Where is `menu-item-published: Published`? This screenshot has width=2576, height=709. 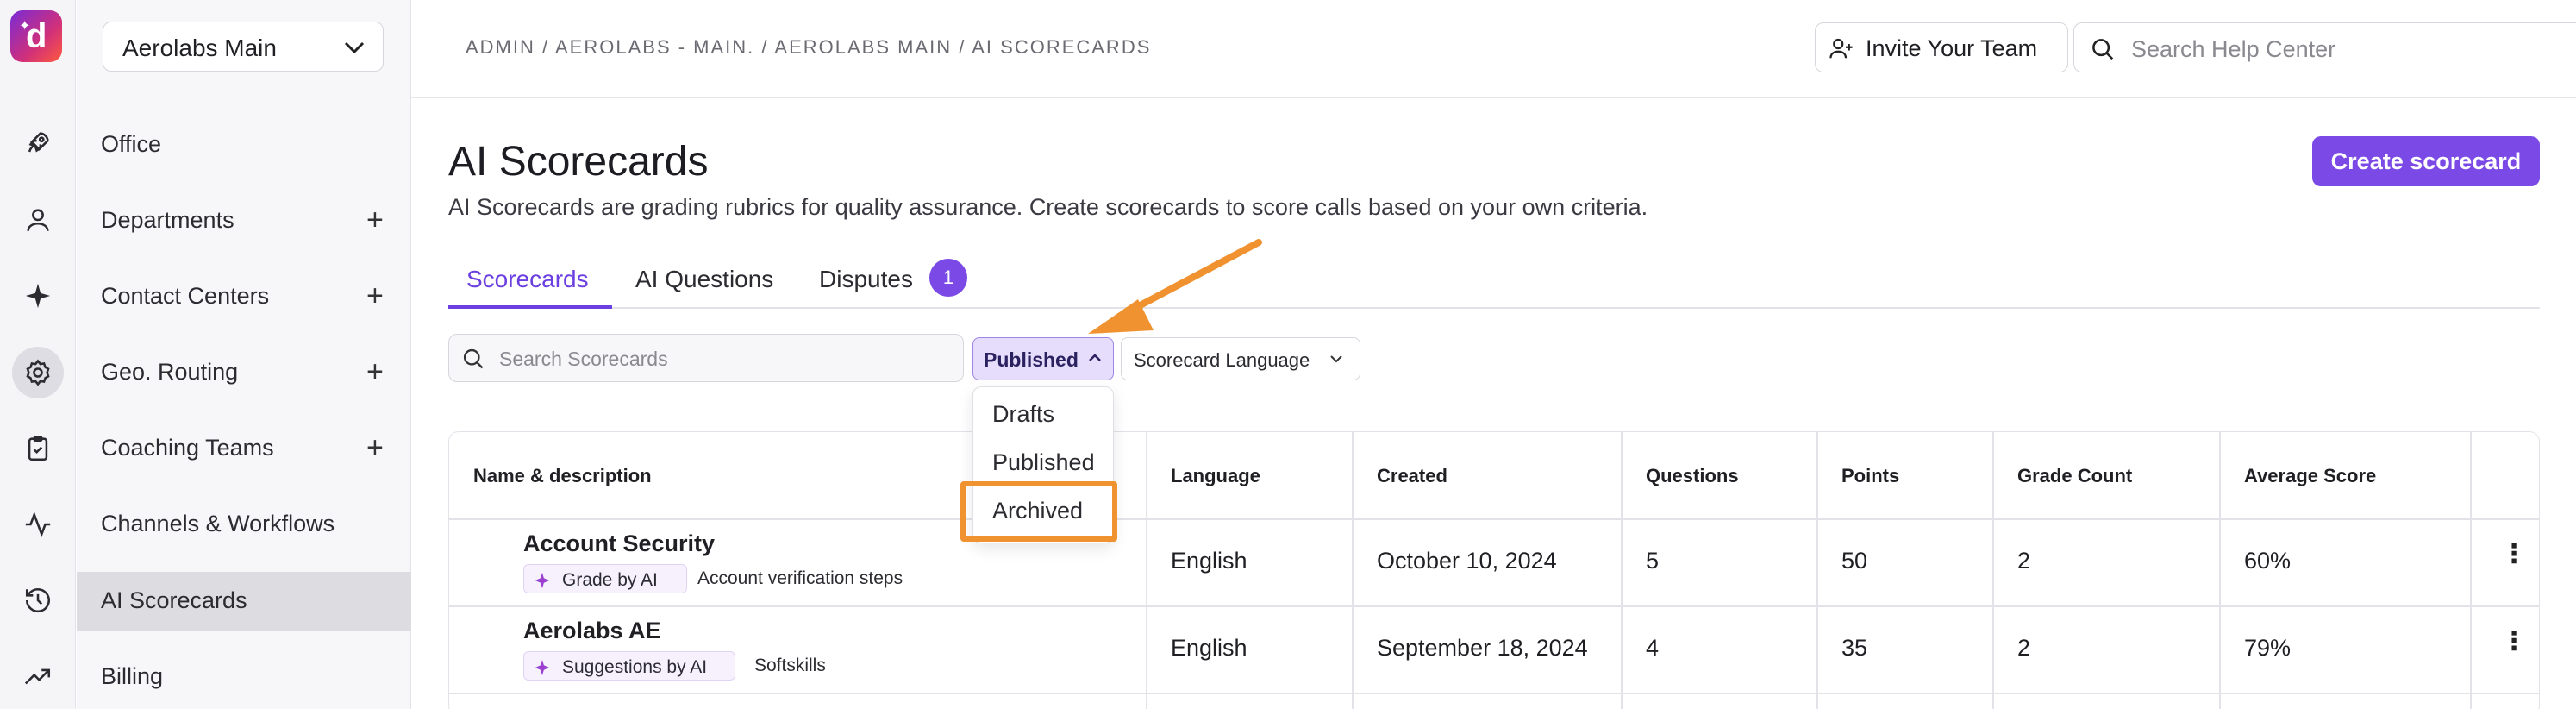
menu-item-published: Published is located at coordinates (1043, 462).